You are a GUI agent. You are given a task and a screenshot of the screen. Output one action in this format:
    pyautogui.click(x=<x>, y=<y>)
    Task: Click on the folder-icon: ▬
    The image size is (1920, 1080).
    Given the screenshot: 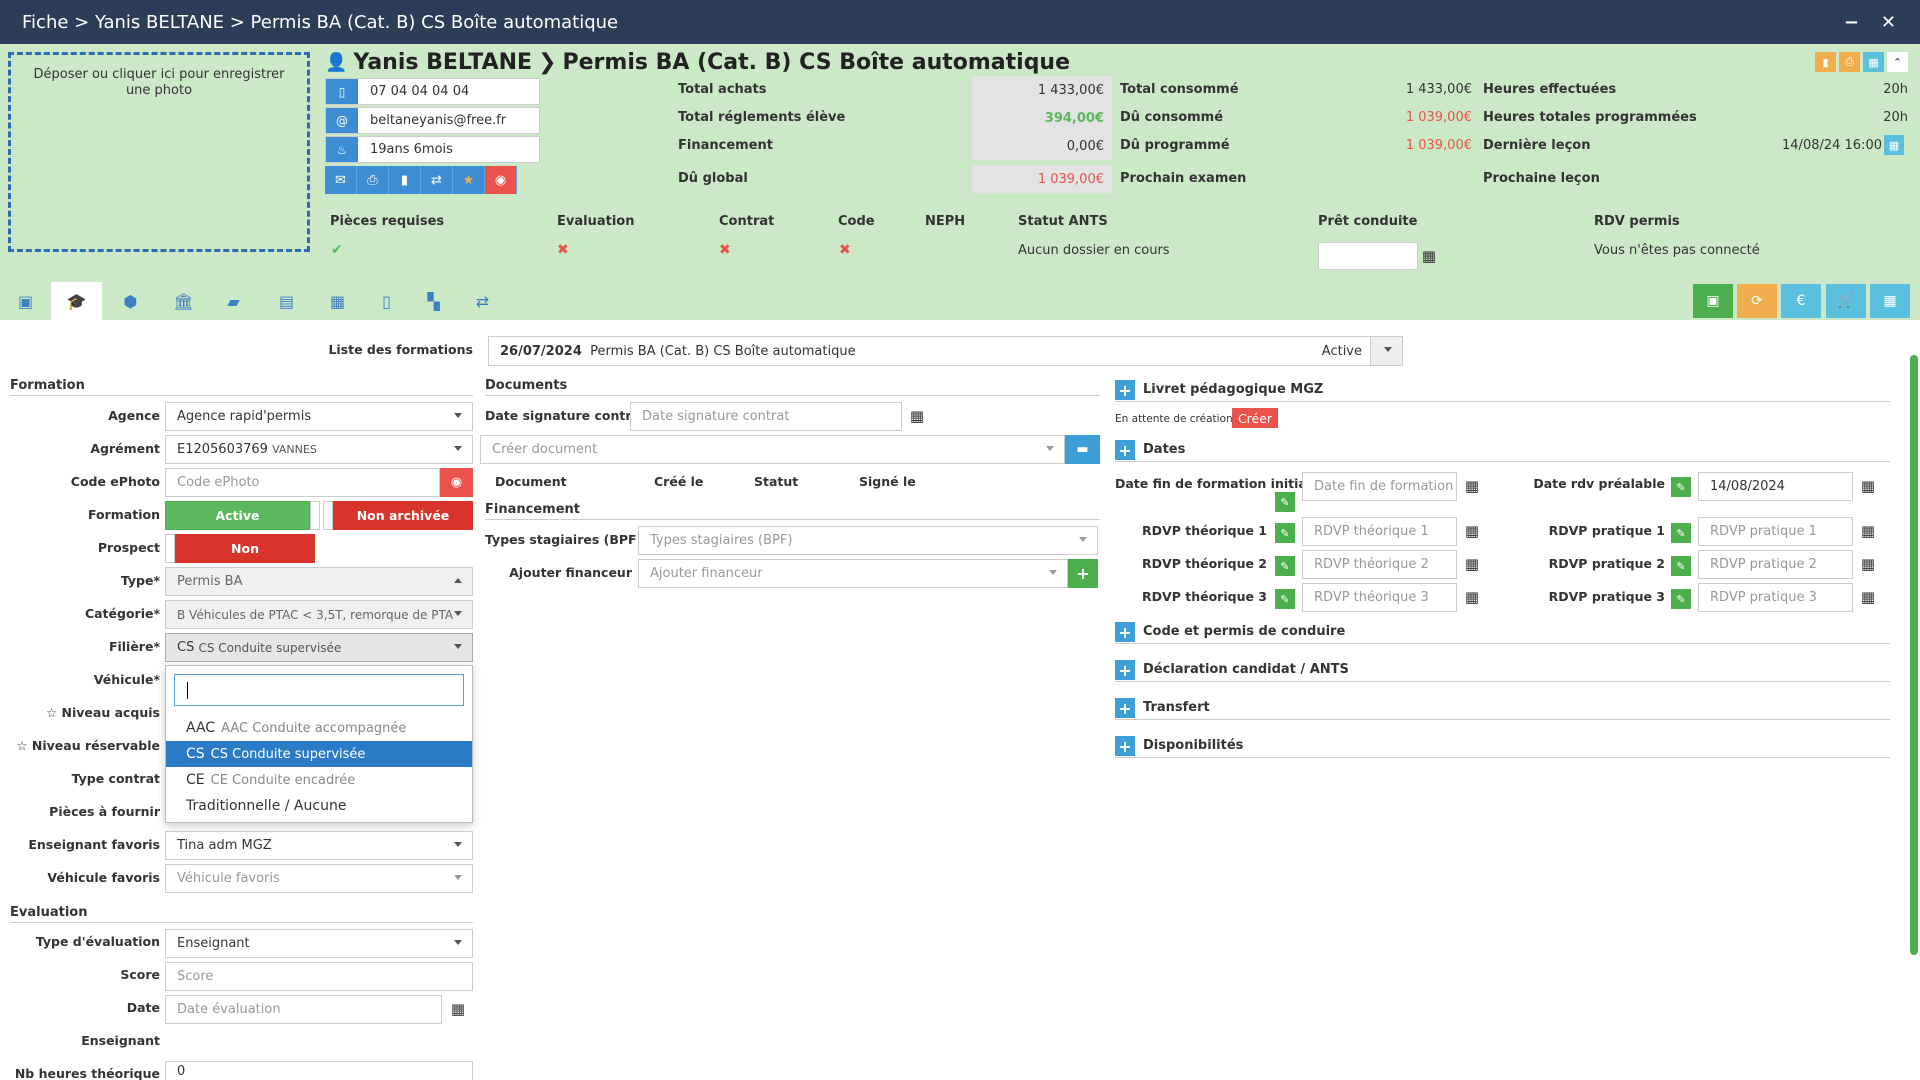 What is the action you would take?
    pyautogui.click(x=1082, y=449)
    